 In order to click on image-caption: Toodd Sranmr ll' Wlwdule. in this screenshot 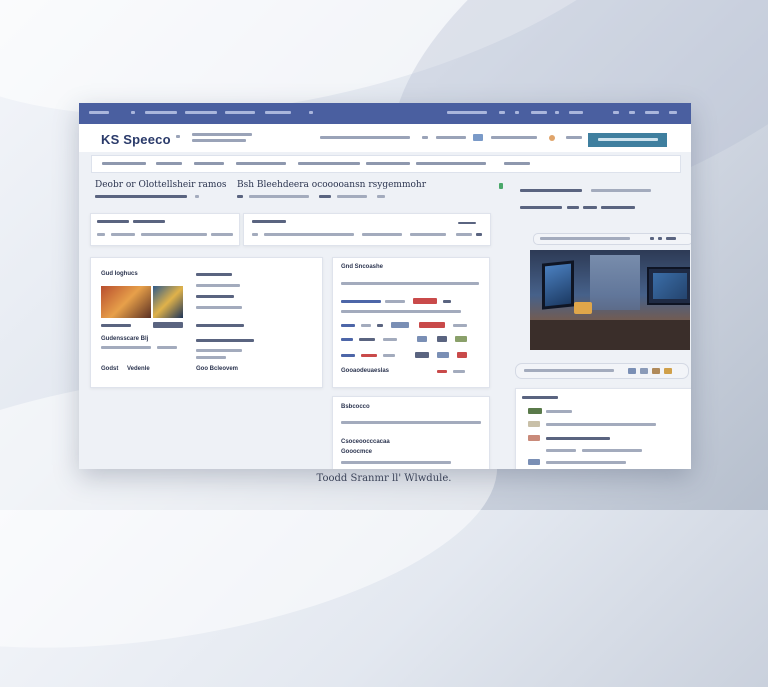, I will do `click(384, 478)`.